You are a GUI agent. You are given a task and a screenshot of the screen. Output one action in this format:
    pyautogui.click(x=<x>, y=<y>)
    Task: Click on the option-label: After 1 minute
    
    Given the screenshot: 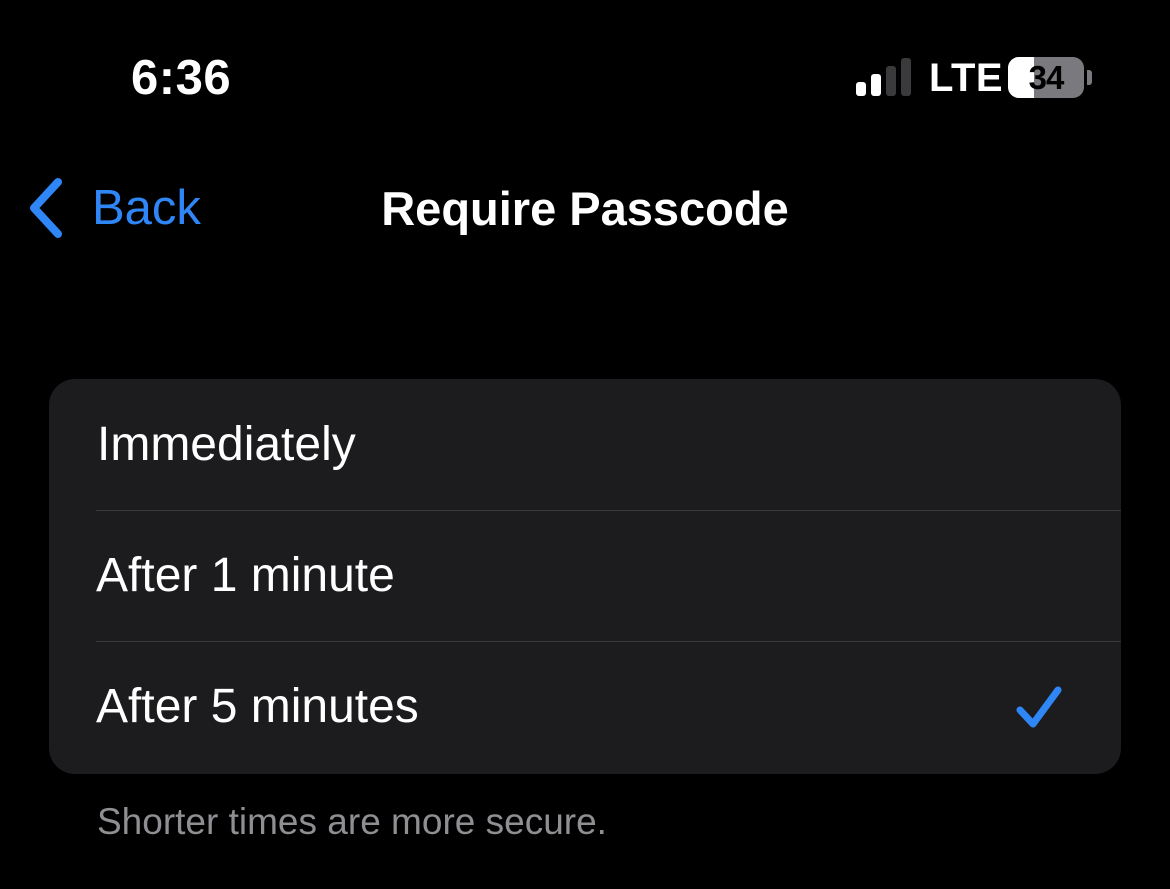 What is the action you would take?
    pyautogui.click(x=245, y=575)
    